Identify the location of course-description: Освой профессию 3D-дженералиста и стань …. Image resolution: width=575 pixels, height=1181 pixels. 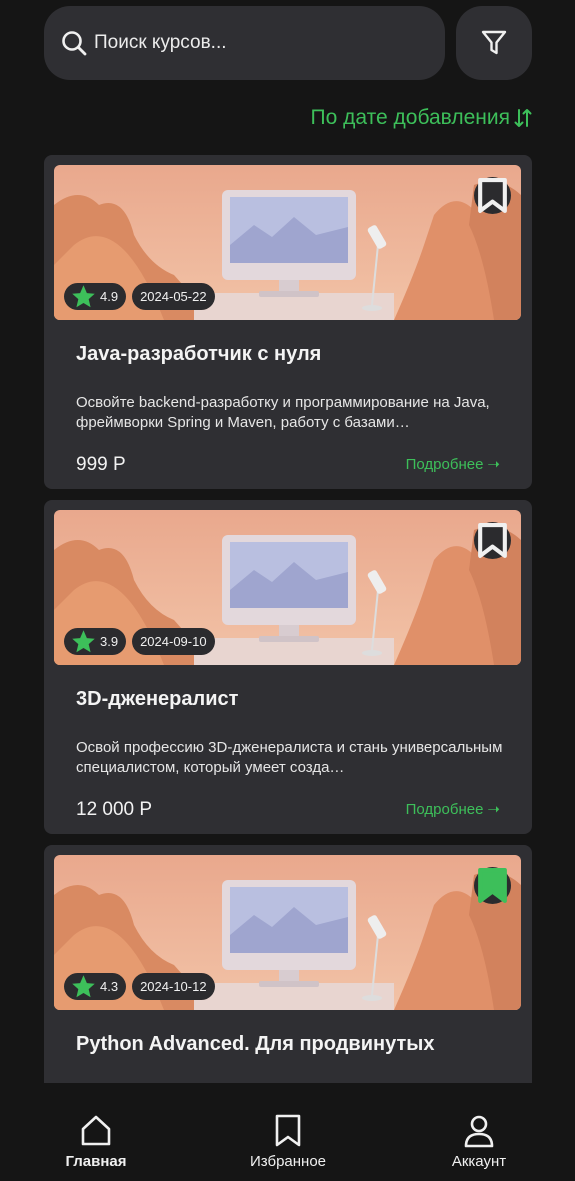
(289, 757).